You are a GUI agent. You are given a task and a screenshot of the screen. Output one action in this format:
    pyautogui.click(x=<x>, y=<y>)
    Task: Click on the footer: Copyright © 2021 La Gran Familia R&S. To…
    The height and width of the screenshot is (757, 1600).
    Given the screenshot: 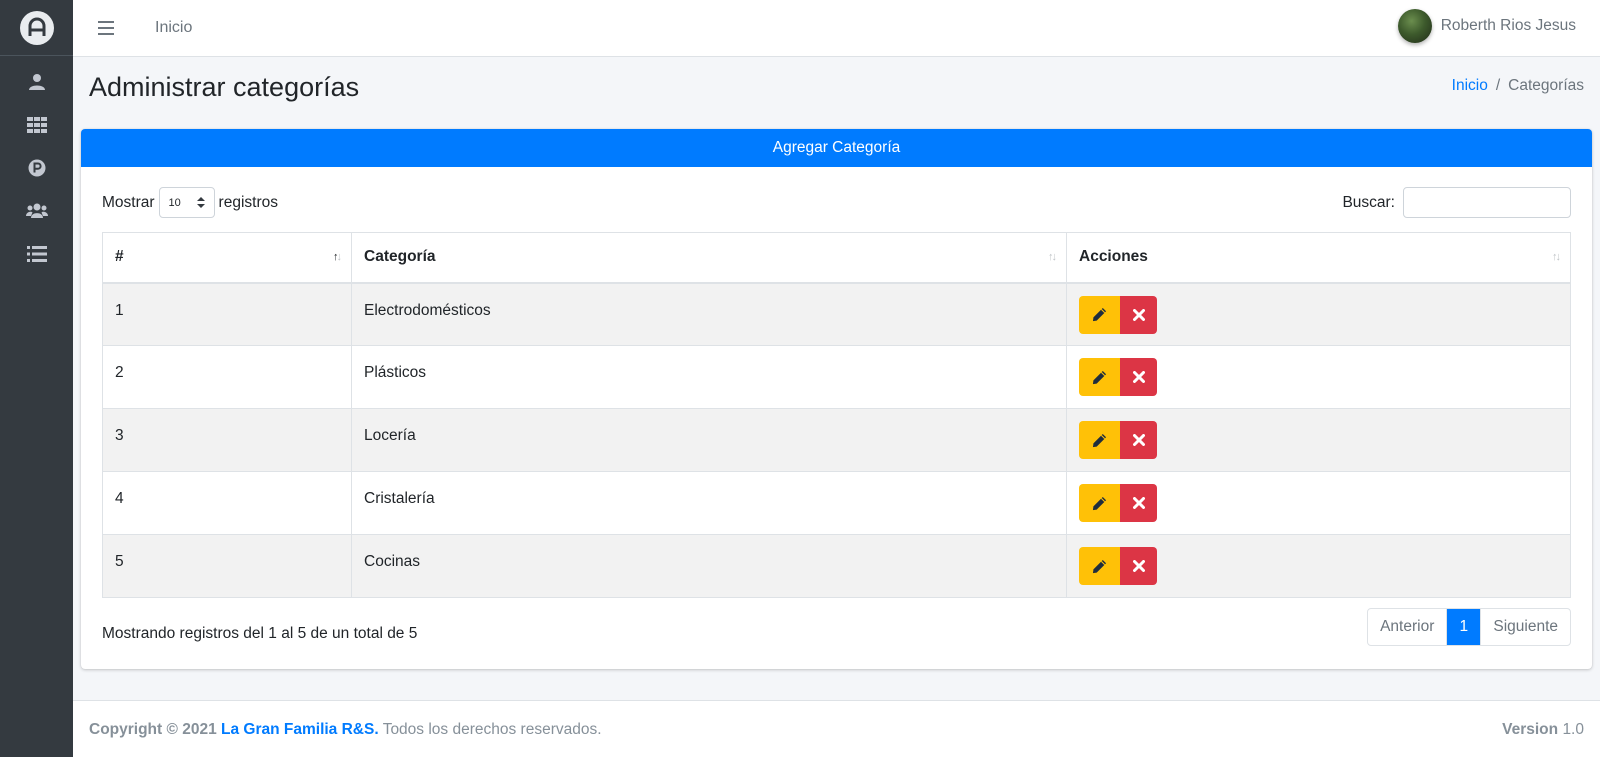 What is the action you would take?
    pyautogui.click(x=836, y=728)
    